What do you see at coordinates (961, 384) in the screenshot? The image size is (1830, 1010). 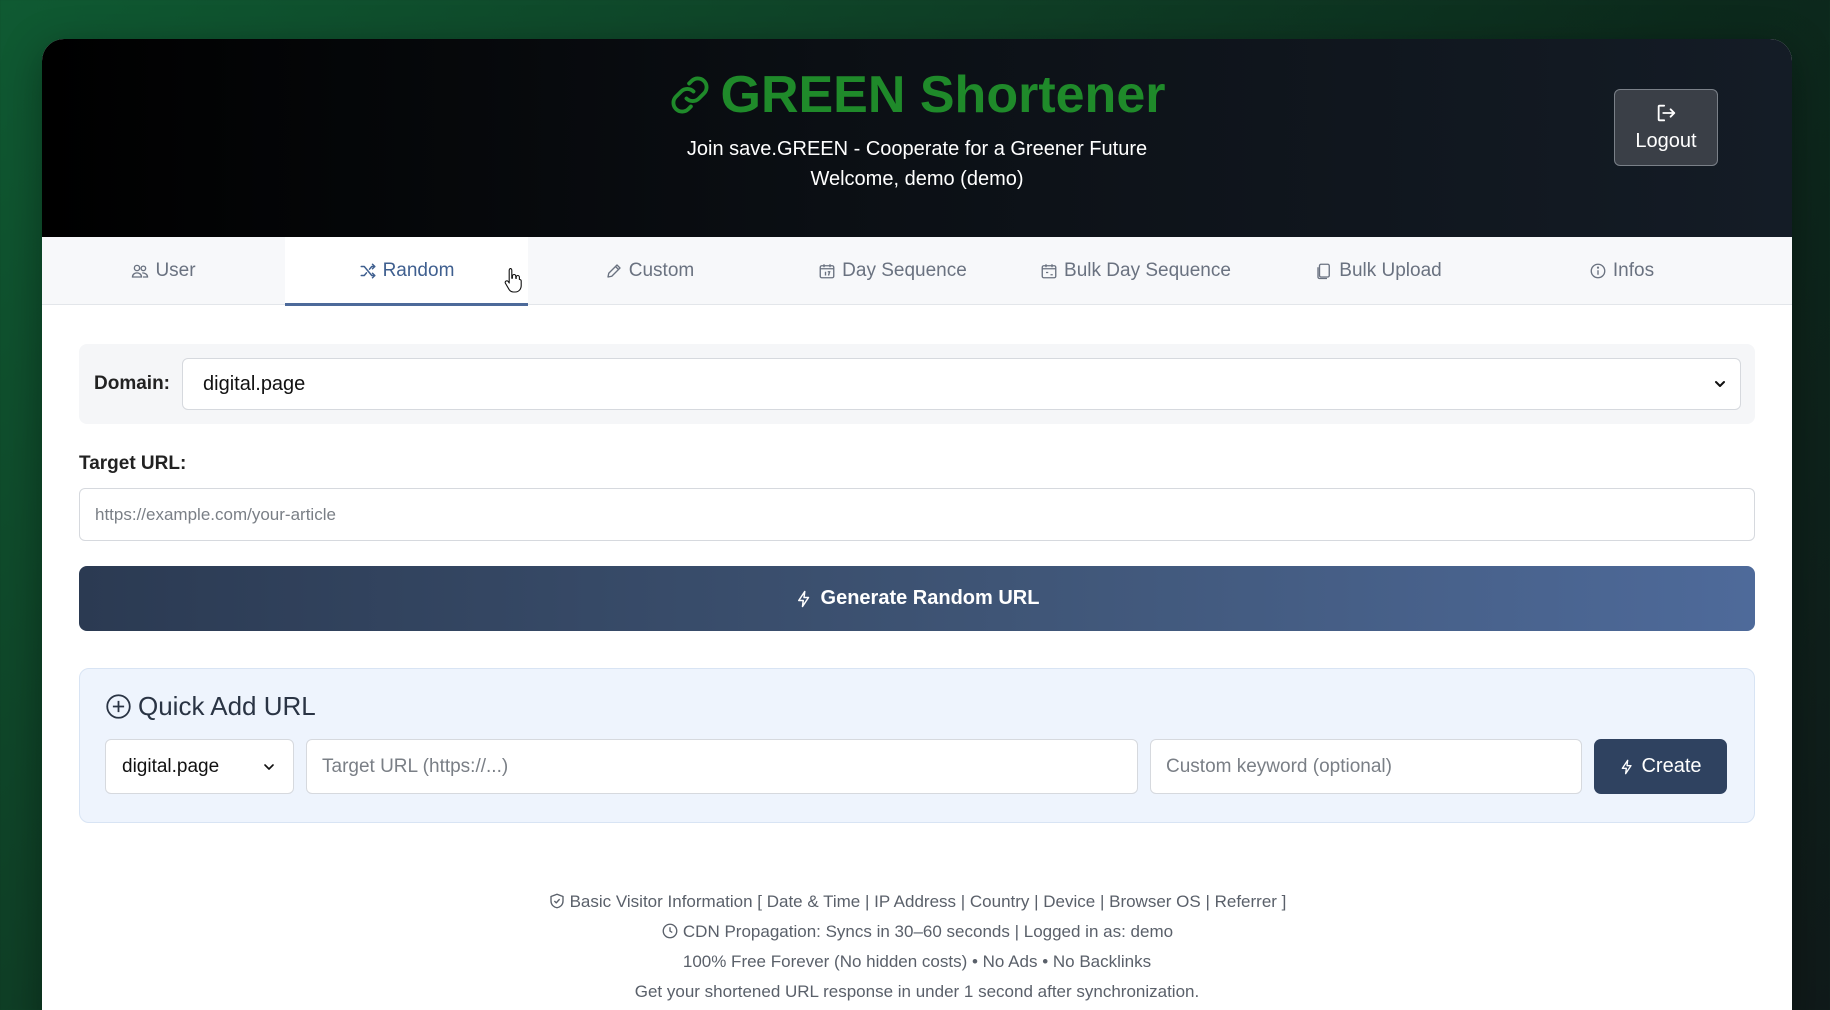 I see `domain-select: digital.page` at bounding box center [961, 384].